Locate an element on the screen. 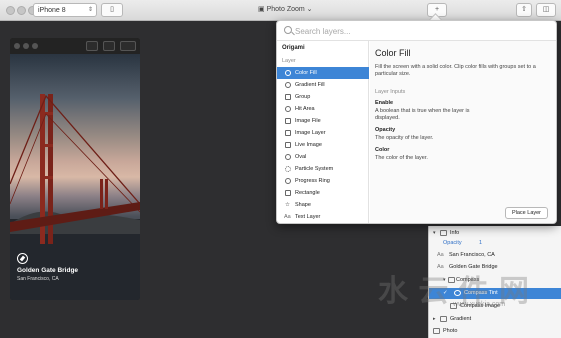 The image size is (561, 338). property-value: 1 is located at coordinates (480, 243).